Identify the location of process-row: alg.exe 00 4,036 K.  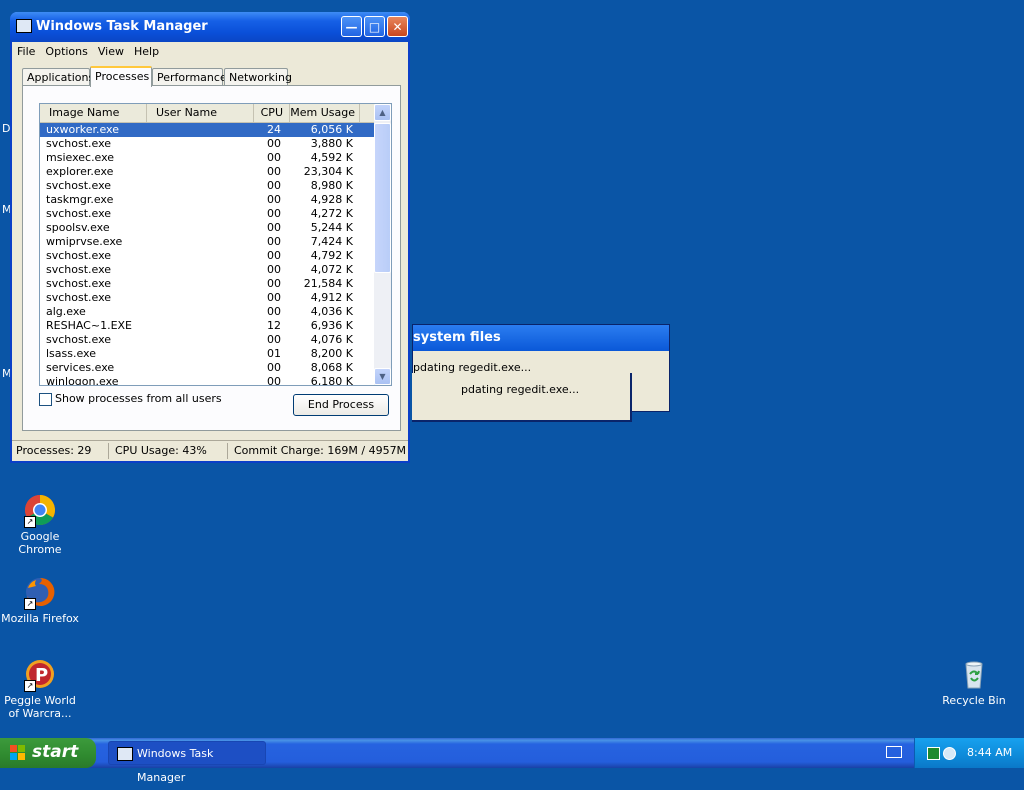
(207, 312).